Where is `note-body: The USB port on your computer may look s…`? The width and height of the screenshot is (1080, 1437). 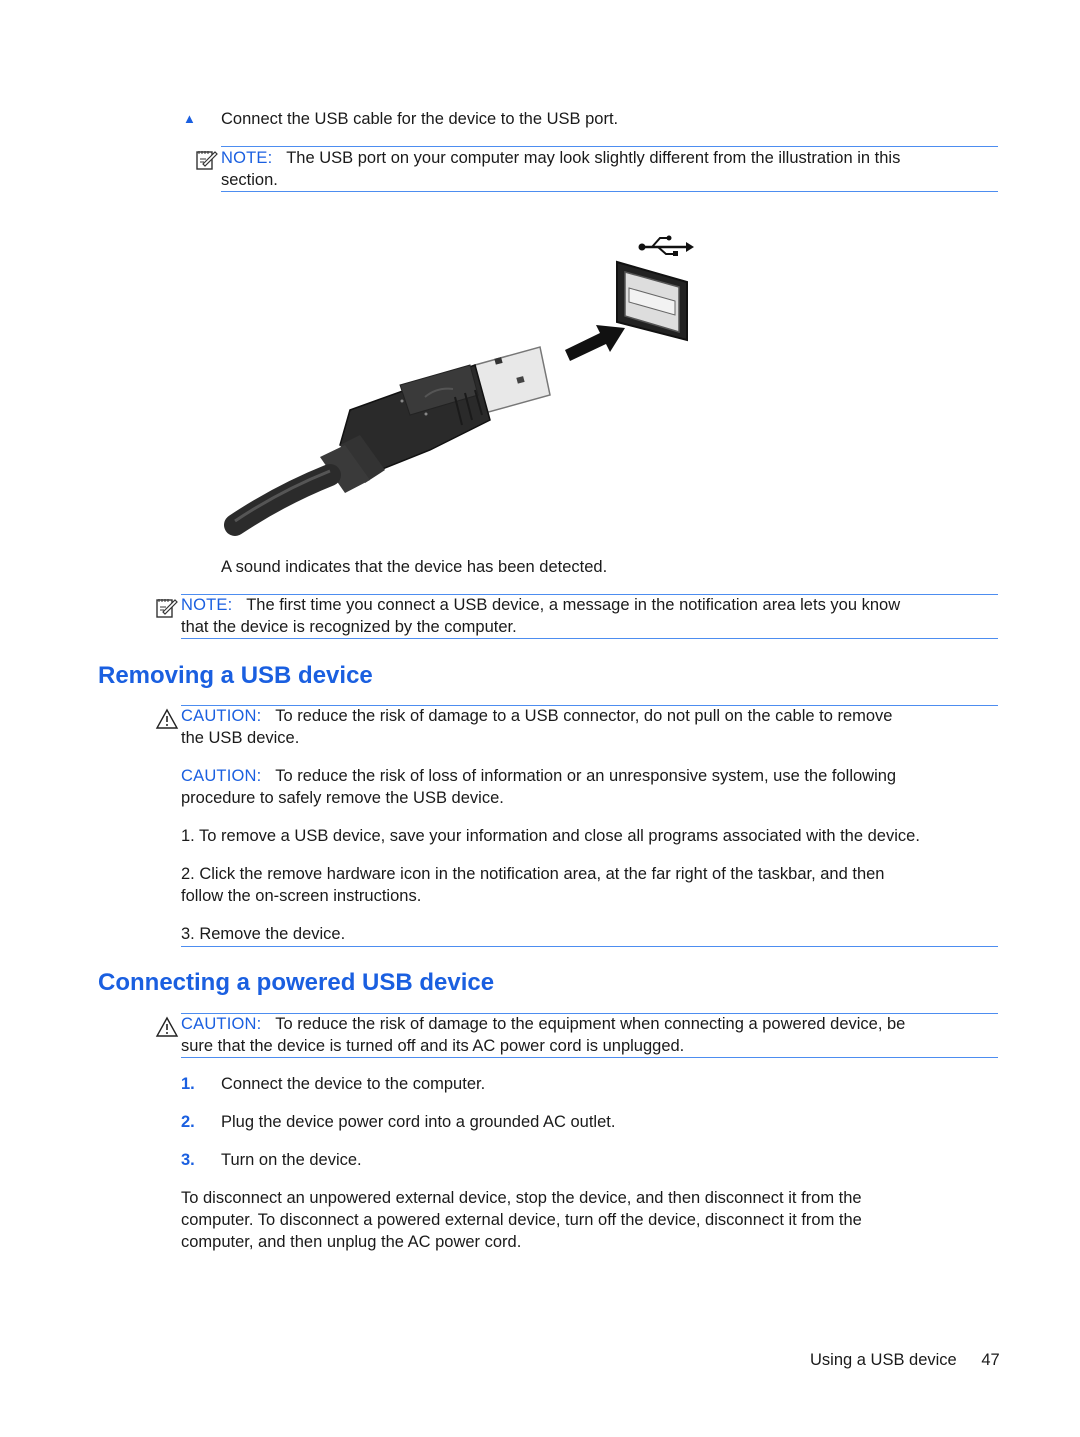 note-body: The USB port on your computer may look s… is located at coordinates (593, 158).